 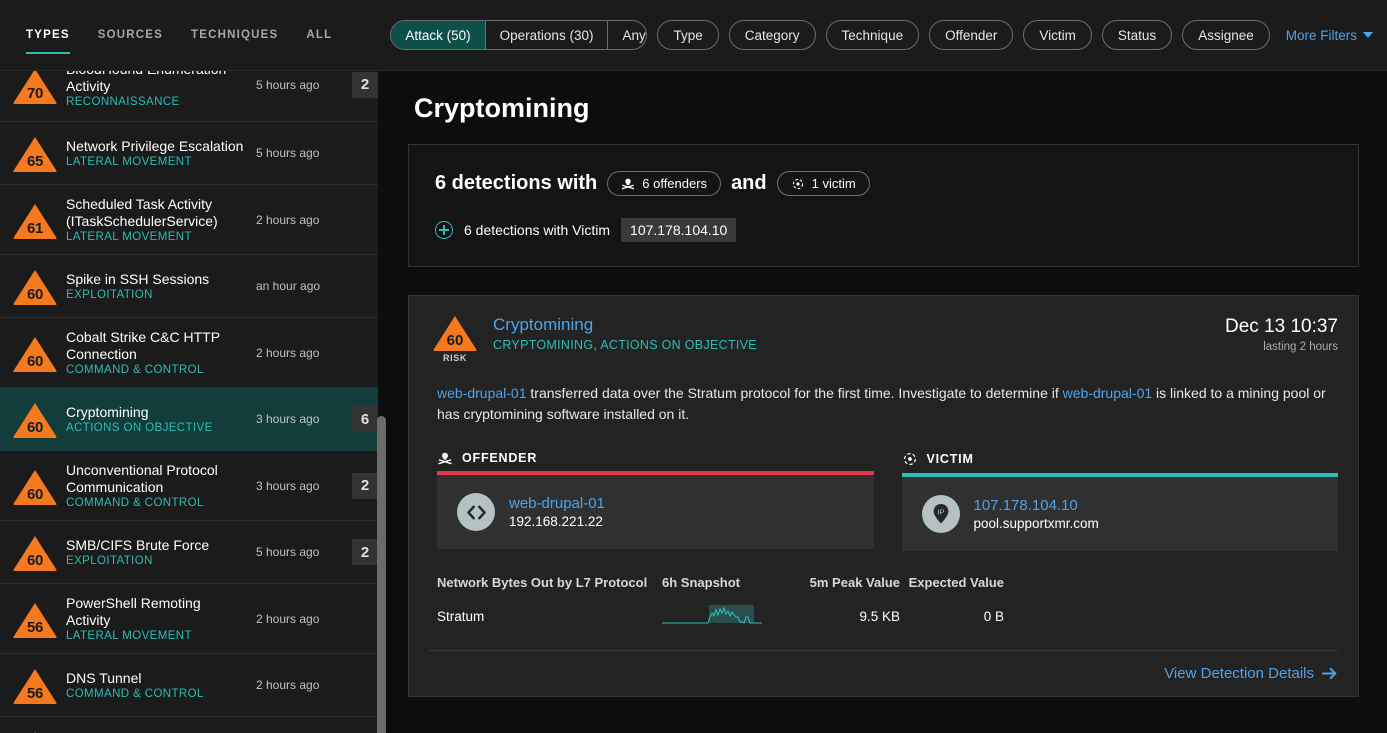 What do you see at coordinates (1300, 347) in the screenshot?
I see `detection-duration: lasting 2 hours` at bounding box center [1300, 347].